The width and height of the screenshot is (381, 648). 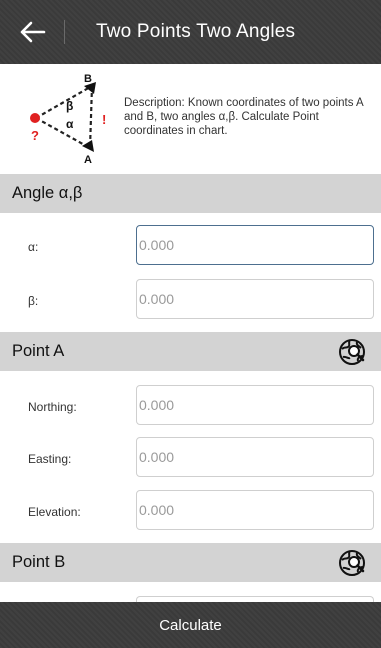 What do you see at coordinates (255, 245) in the screenshot?
I see `alpha-input` at bounding box center [255, 245].